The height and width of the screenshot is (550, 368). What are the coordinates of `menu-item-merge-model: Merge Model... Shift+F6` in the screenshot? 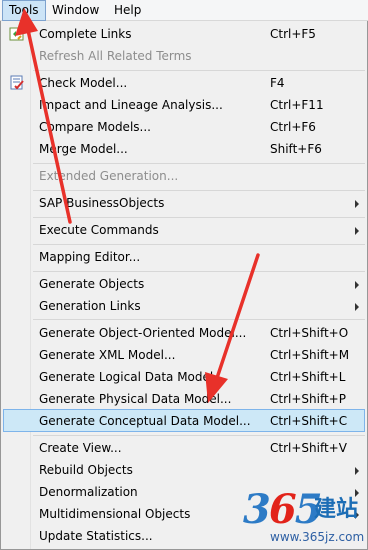 It's located at (184, 149).